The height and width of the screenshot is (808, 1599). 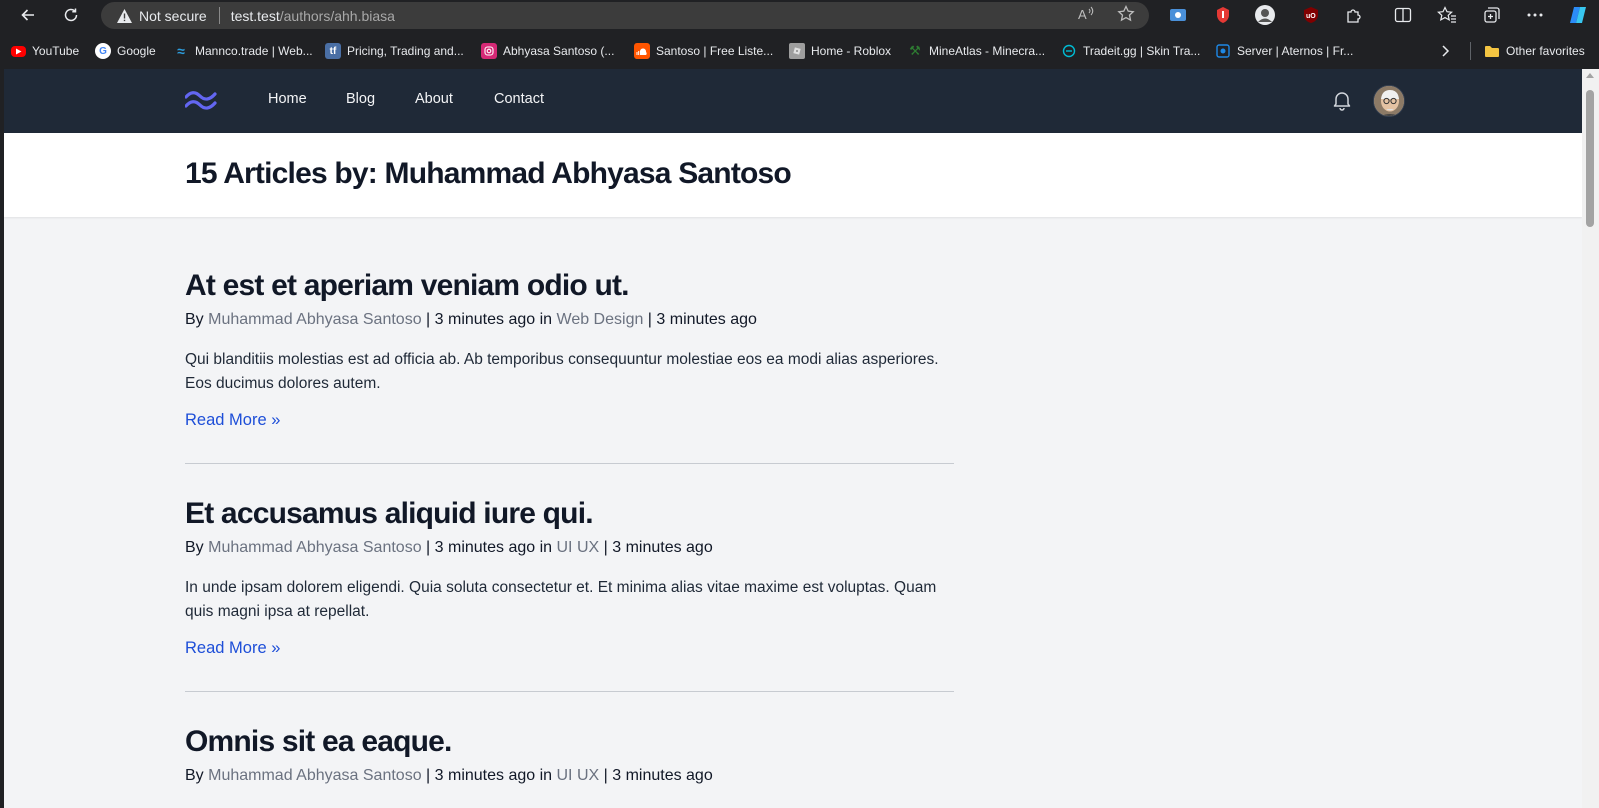 I want to click on favorite-star-icon, so click(x=1126, y=14).